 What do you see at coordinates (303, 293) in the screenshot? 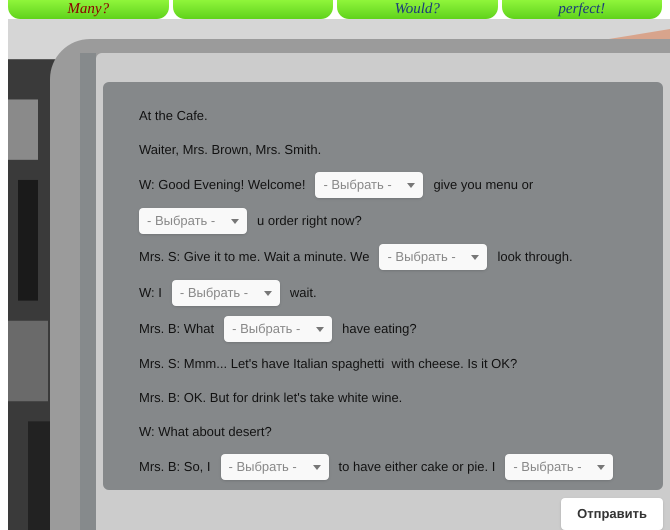
I see `dialogue-text: wait.` at bounding box center [303, 293].